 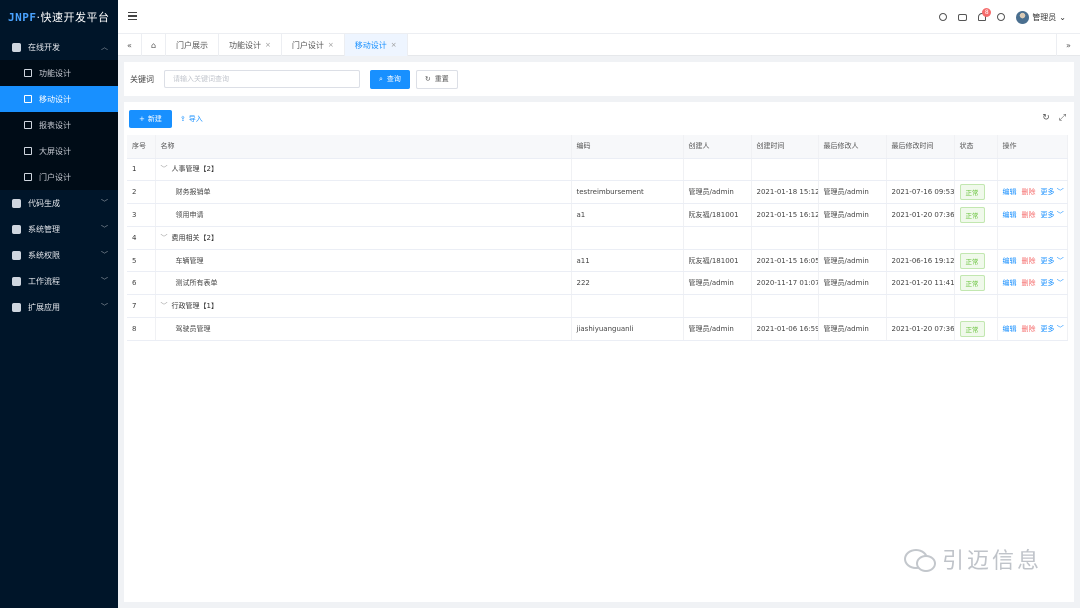 I want to click on tab-mobile-design: 移动设计 ×, so click(x=376, y=45).